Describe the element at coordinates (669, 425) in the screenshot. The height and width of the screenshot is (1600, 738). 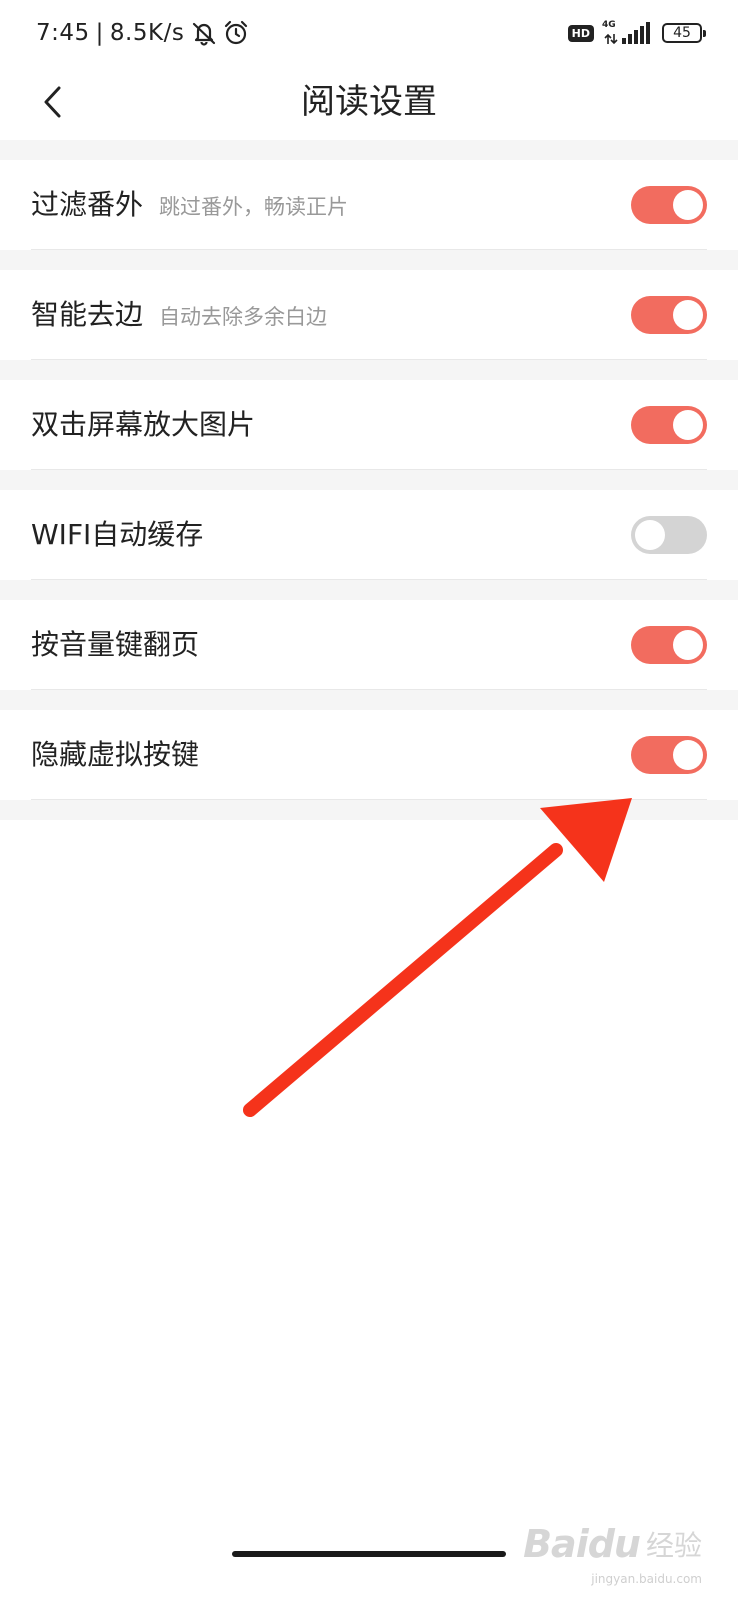
I see `double-tap-zoom-toggle` at that location.